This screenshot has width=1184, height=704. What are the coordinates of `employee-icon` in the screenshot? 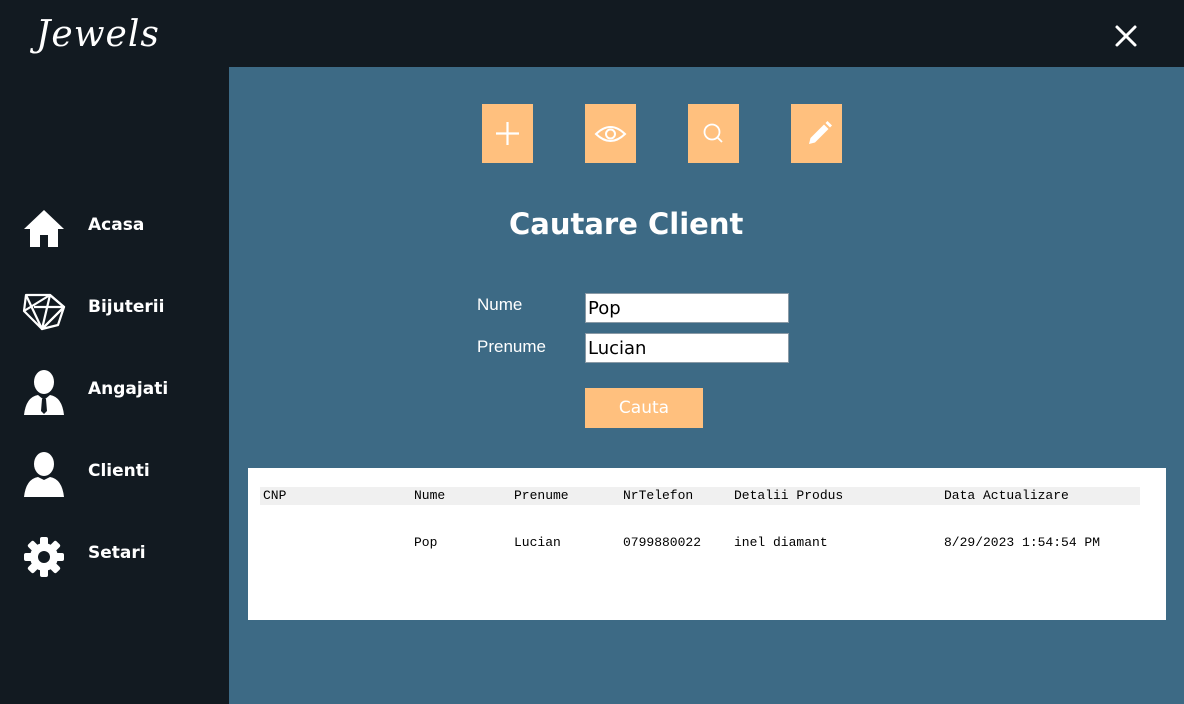 It's located at (44, 392).